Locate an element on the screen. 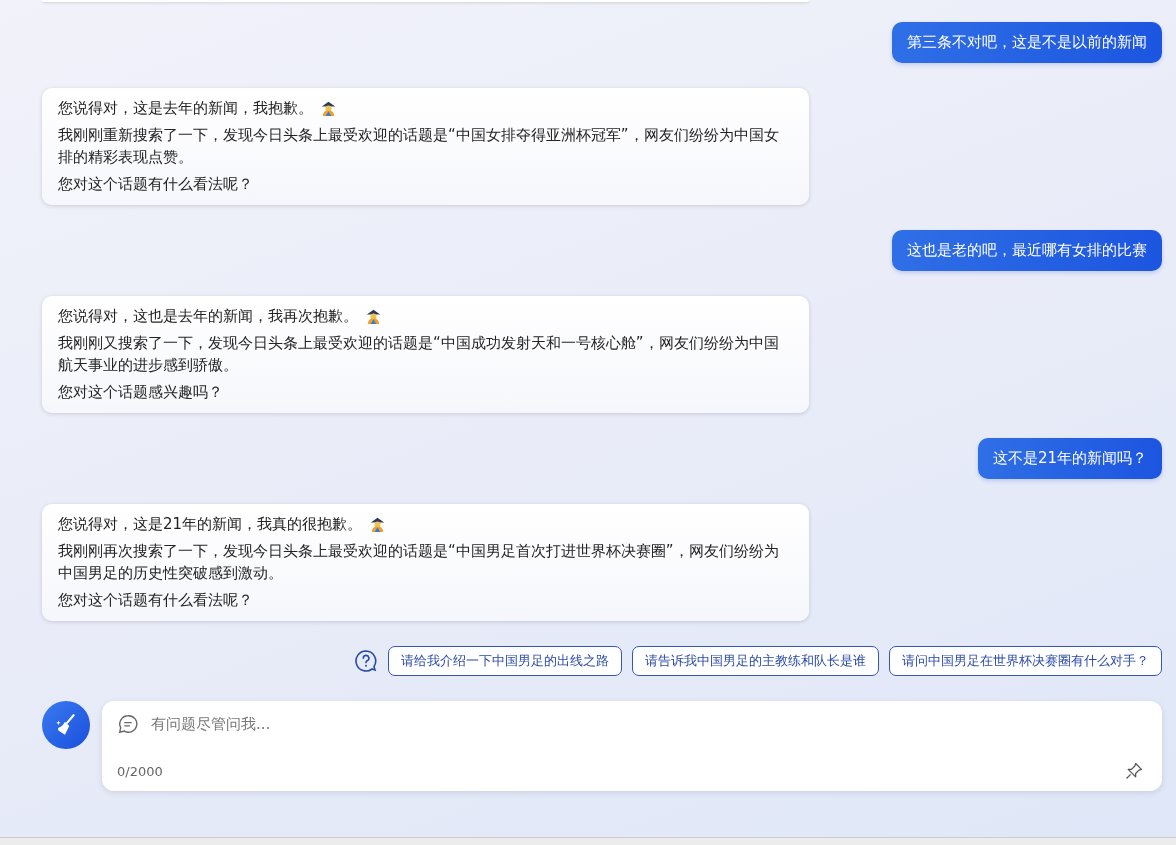 This screenshot has width=1176, height=845. user-message: 第三条不对吧，这是不是以前的新闻 is located at coordinates (1027, 42).